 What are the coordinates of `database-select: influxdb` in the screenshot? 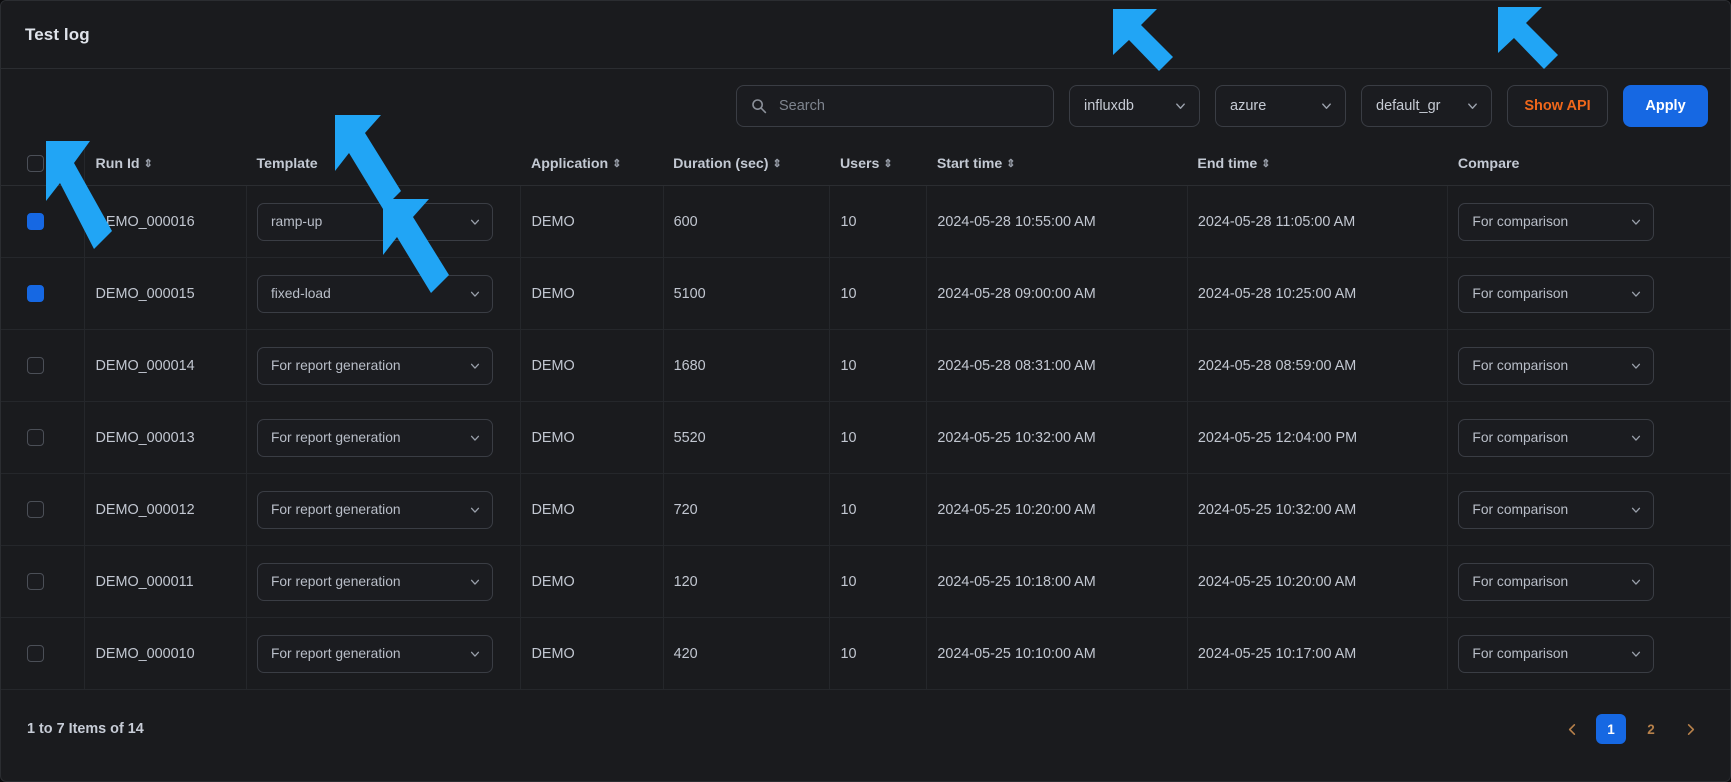 It's located at (1134, 106).